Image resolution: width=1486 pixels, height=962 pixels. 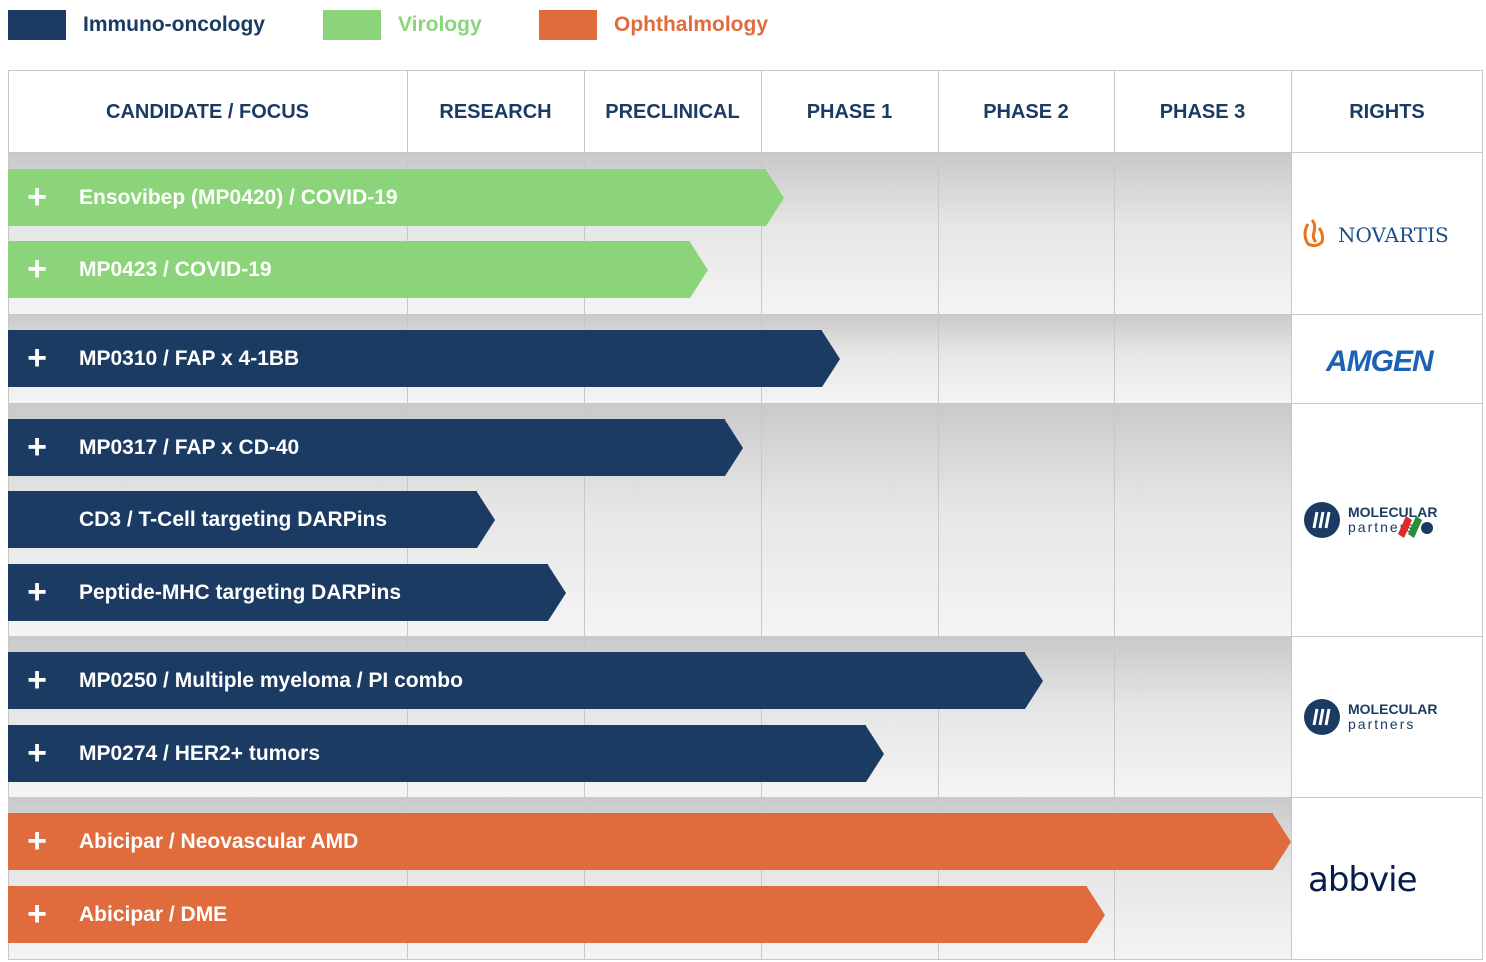 I want to click on legend-item-virology: Virology, so click(x=402, y=25).